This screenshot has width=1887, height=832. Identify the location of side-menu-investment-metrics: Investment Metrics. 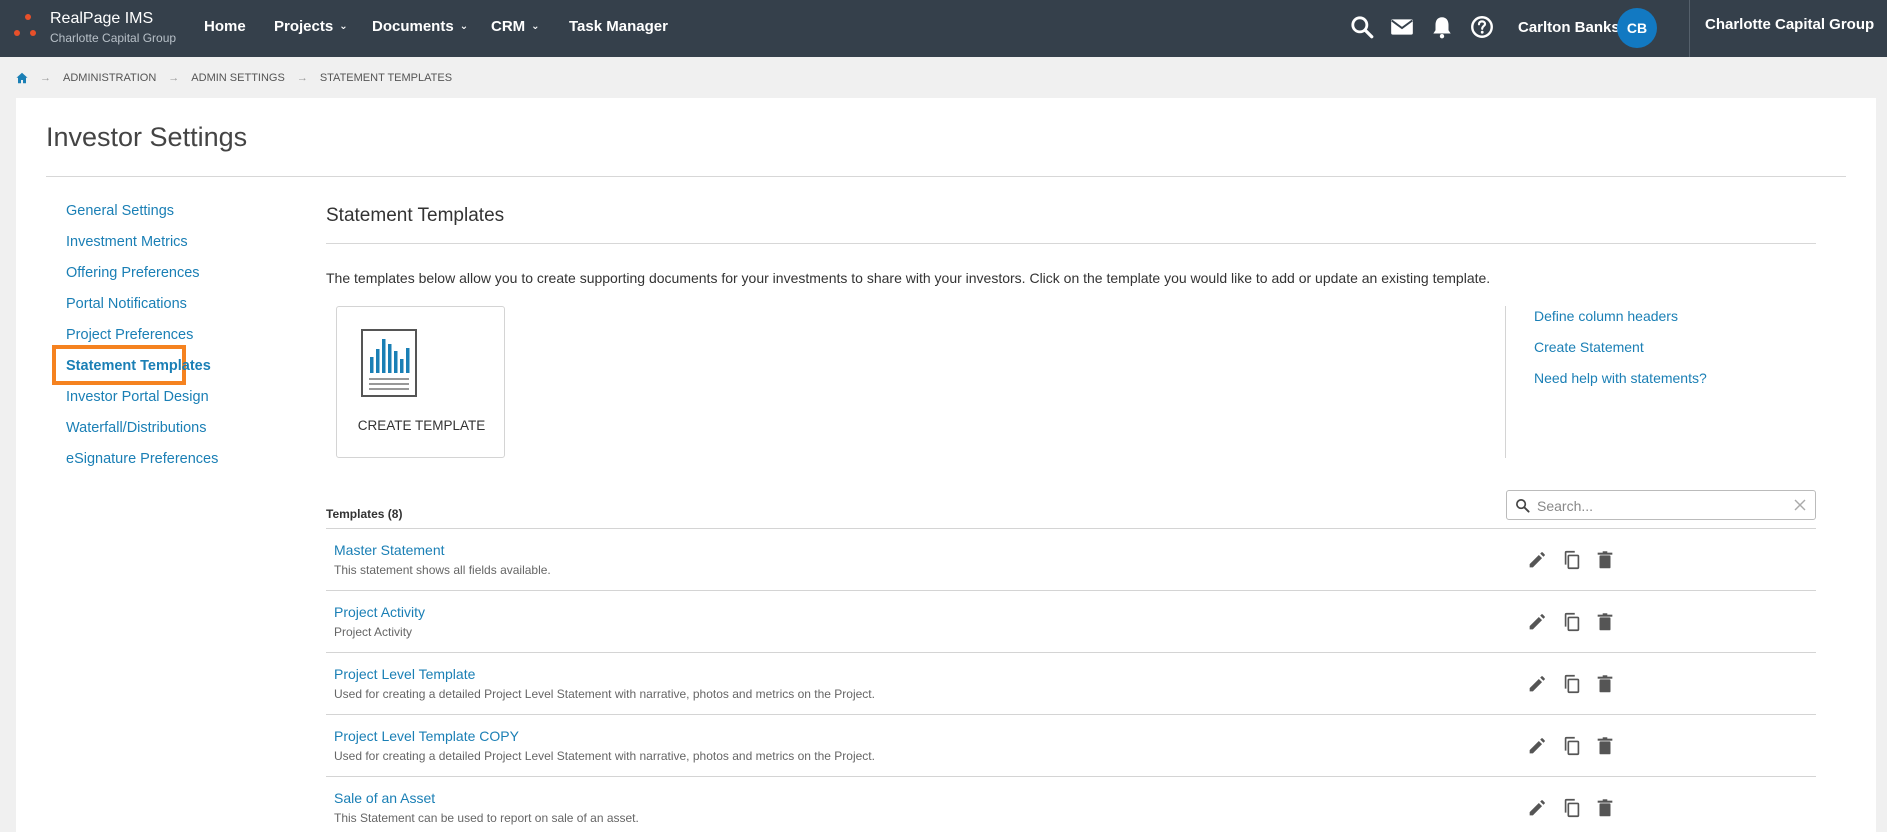
(127, 242).